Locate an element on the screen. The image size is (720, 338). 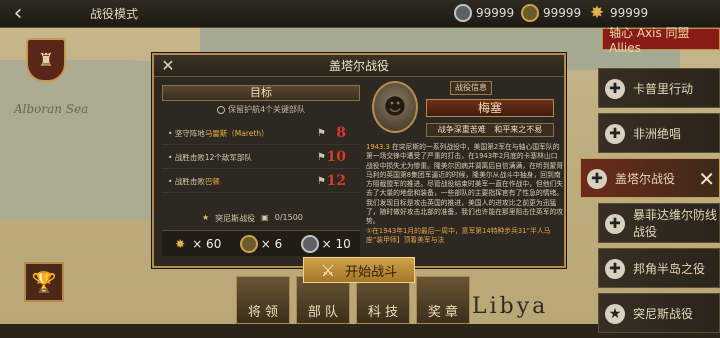
target-icon is located at coordinates (220, 109).